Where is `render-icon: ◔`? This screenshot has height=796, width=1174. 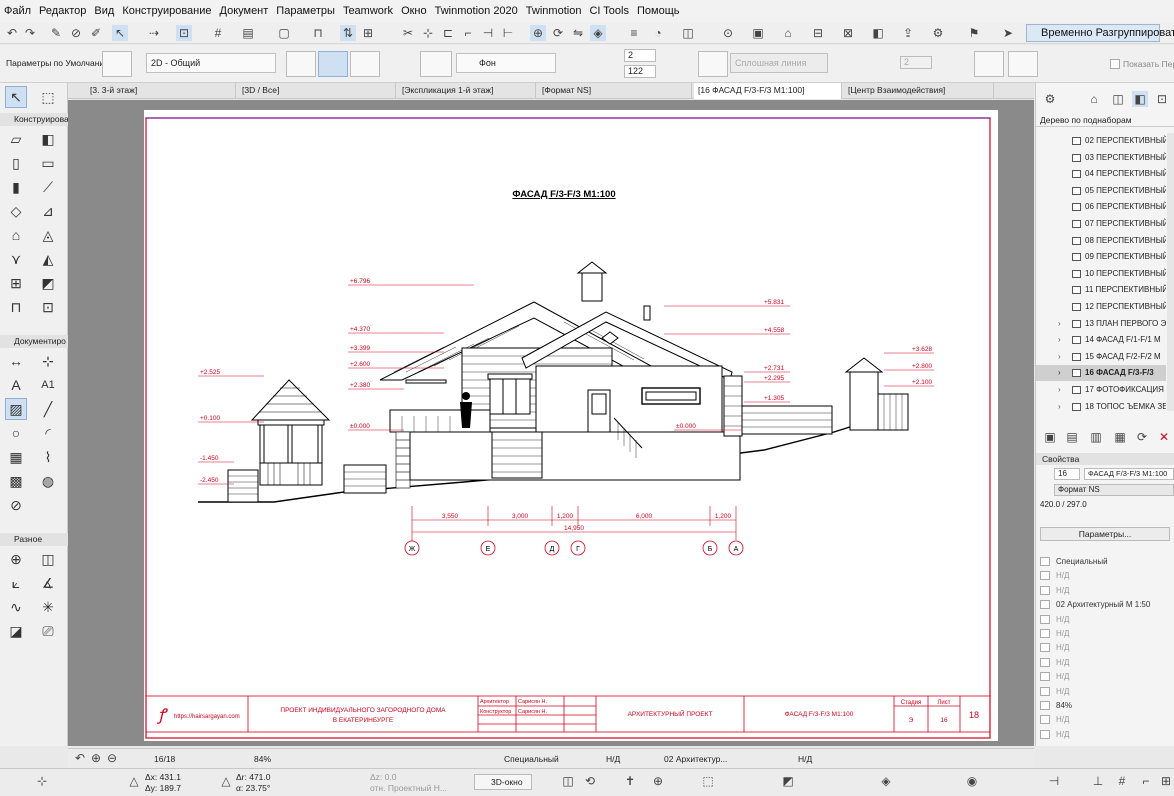
render-icon: ◔ is located at coordinates (658, 33).